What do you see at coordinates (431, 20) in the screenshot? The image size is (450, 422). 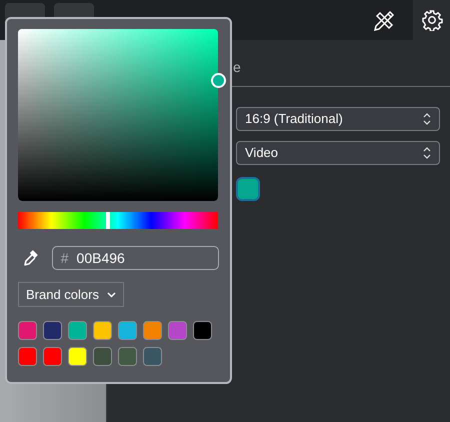 I see `settings-icon` at bounding box center [431, 20].